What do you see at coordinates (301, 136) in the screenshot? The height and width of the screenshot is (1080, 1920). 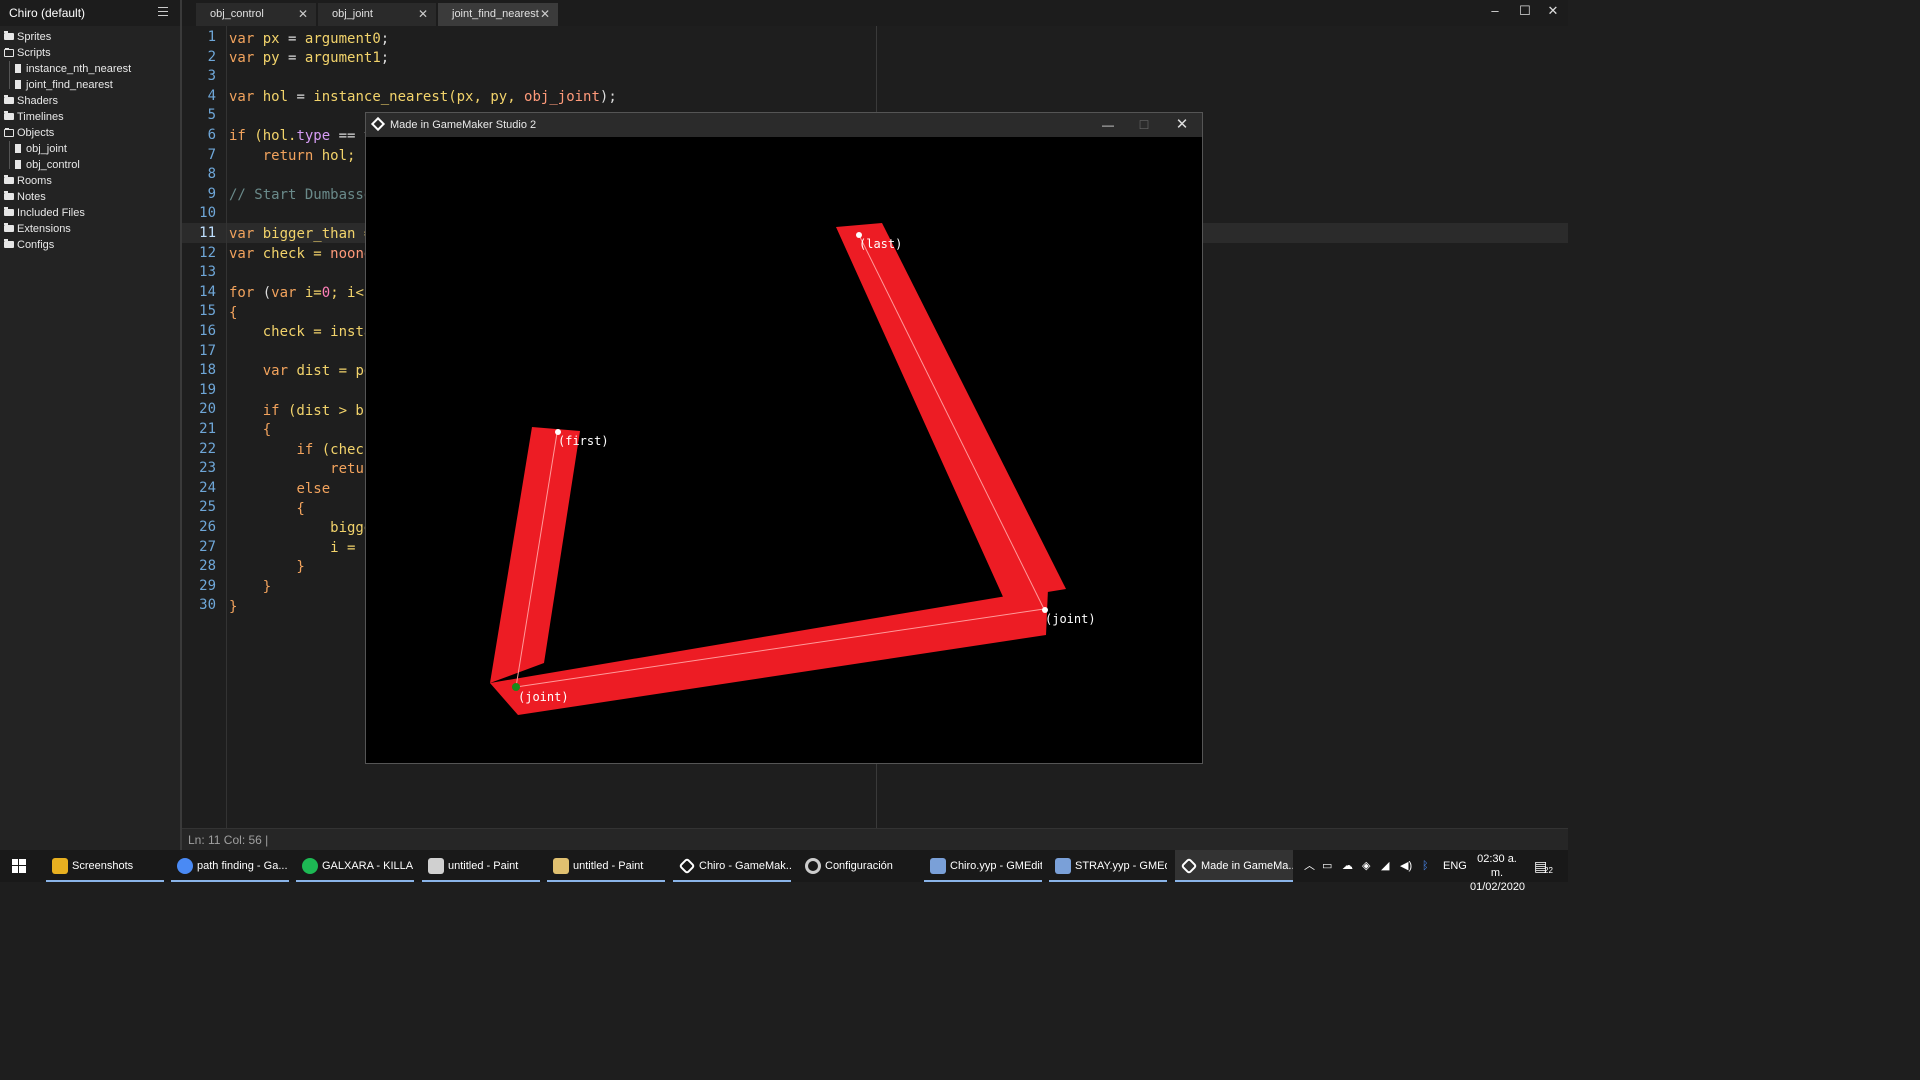 I see `code-line-6: if (hol.type == t` at bounding box center [301, 136].